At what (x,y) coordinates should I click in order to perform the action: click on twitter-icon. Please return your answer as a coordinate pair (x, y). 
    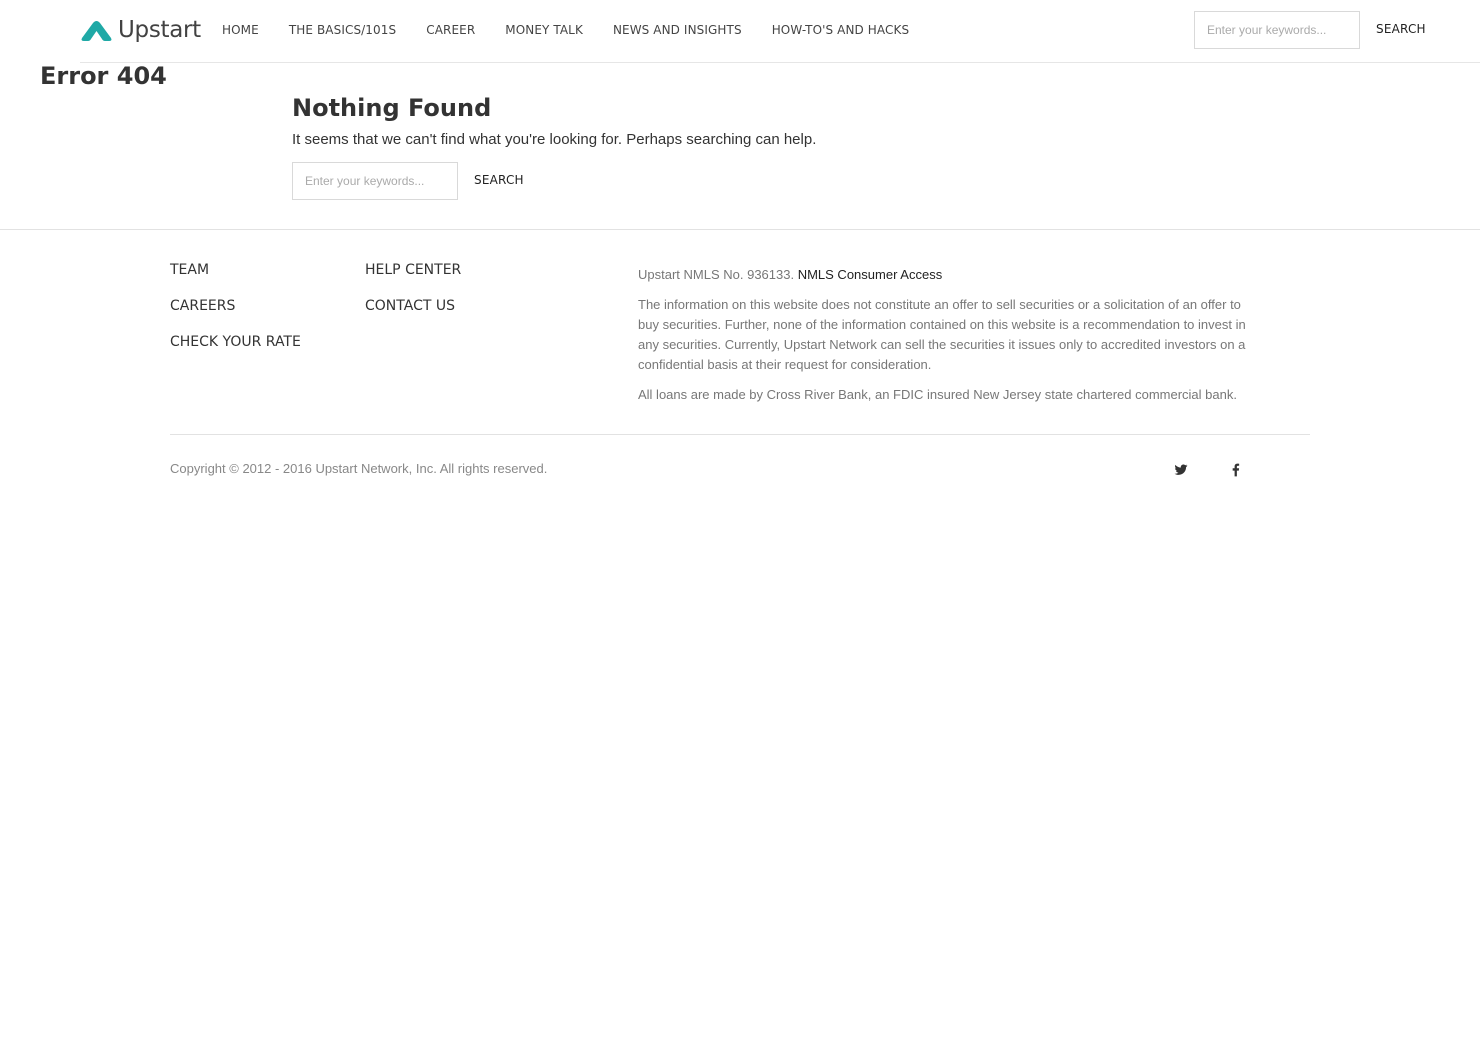
    Looking at the image, I should click on (1181, 470).